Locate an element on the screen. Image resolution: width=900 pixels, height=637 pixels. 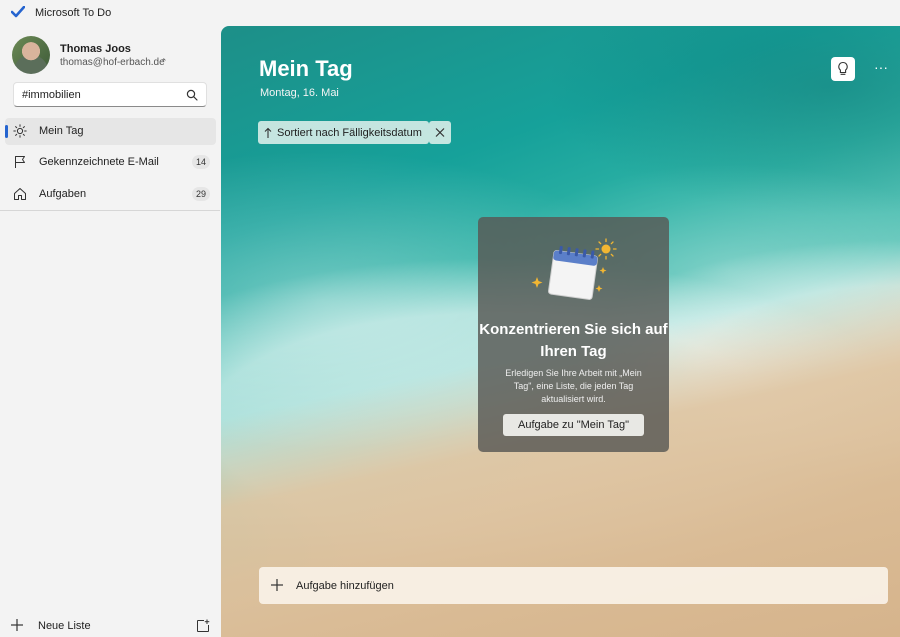
search-box is located at coordinates (110, 94).